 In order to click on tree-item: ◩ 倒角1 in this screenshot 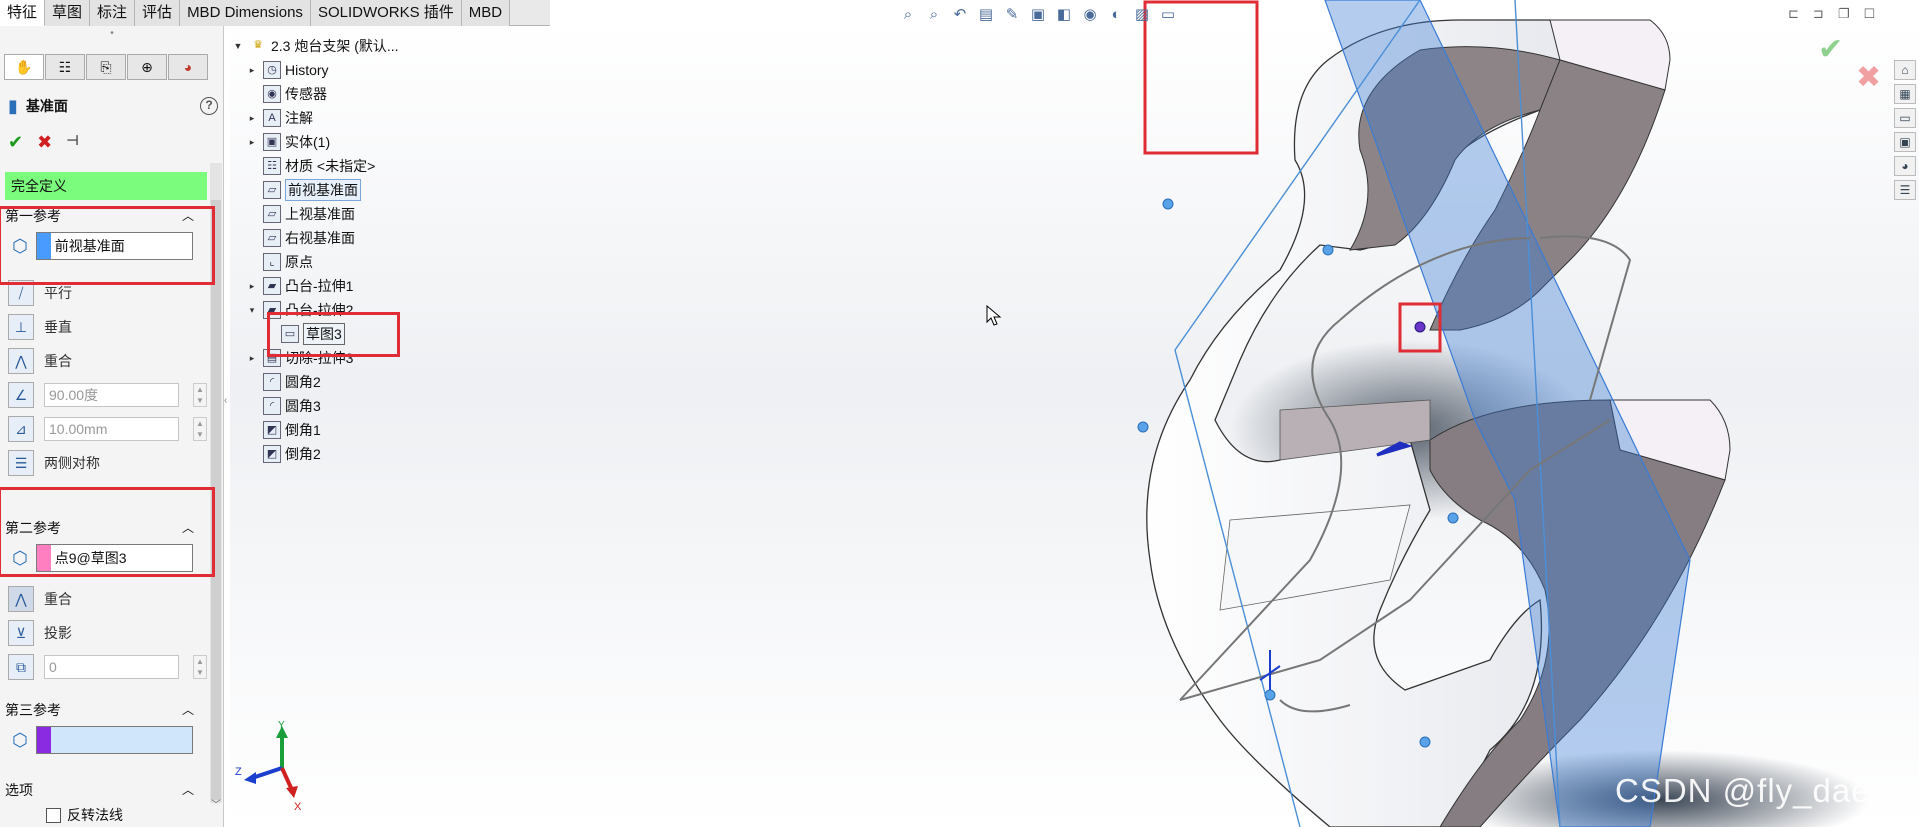, I will do `click(283, 430)`.